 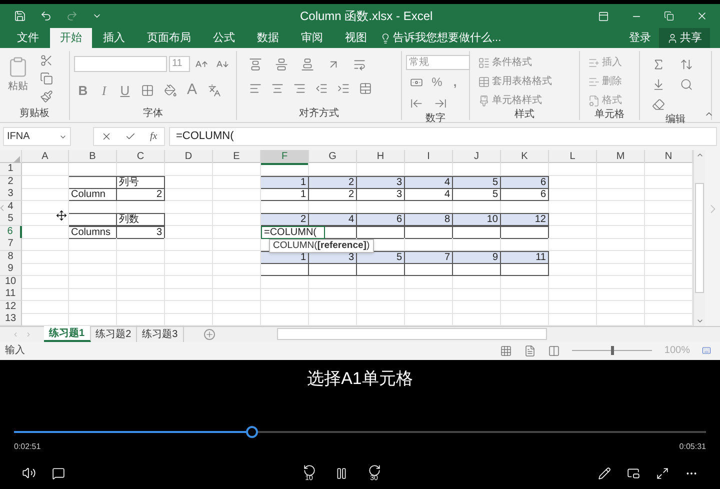 What do you see at coordinates (189, 157) in the screenshot?
I see `letter-heading: D` at bounding box center [189, 157].